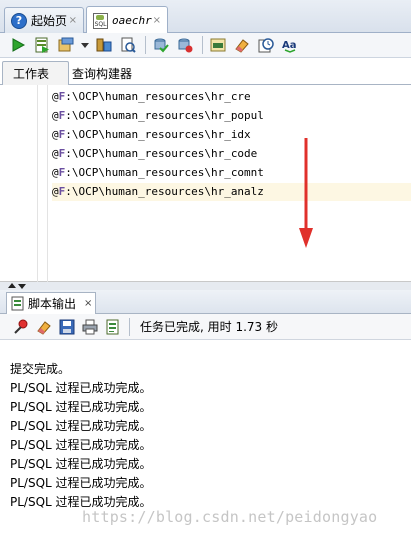 Image resolution: width=411 pixels, height=536 pixels. I want to click on output-line: 提交完成。, so click(40, 369).